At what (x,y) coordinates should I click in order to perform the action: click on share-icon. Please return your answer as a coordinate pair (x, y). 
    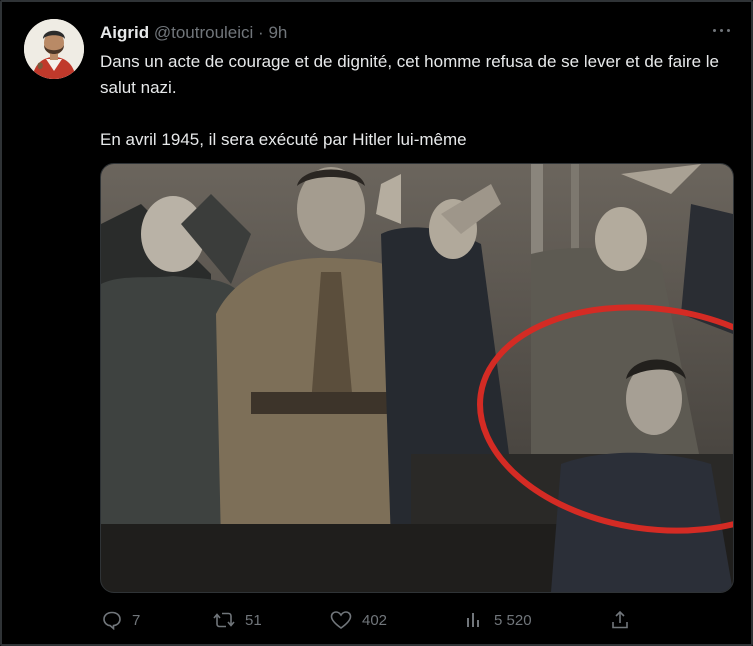
    Looking at the image, I should click on (620, 619).